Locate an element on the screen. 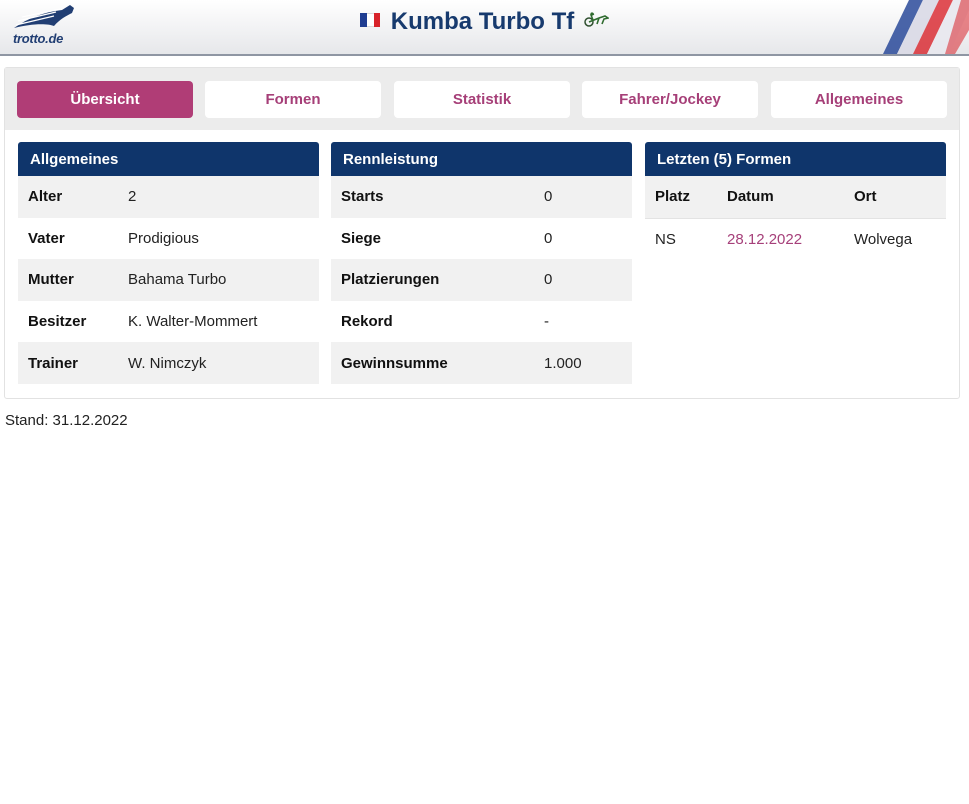 Image resolution: width=969 pixels, height=804 pixels. trotter-sulky-icon is located at coordinates (596, 21).